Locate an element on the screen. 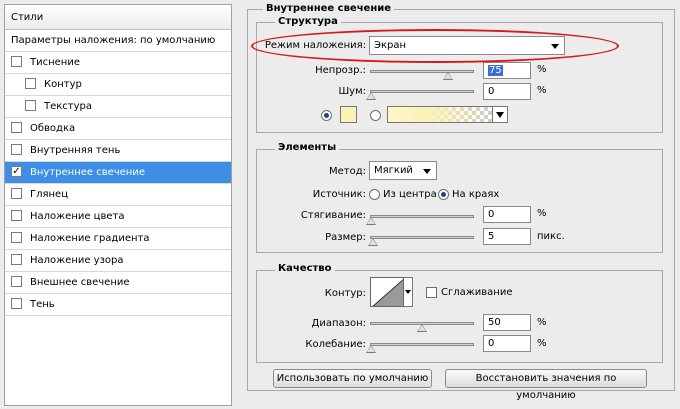 The width and height of the screenshot is (680, 409). contour-dropdown is located at coordinates (408, 292).